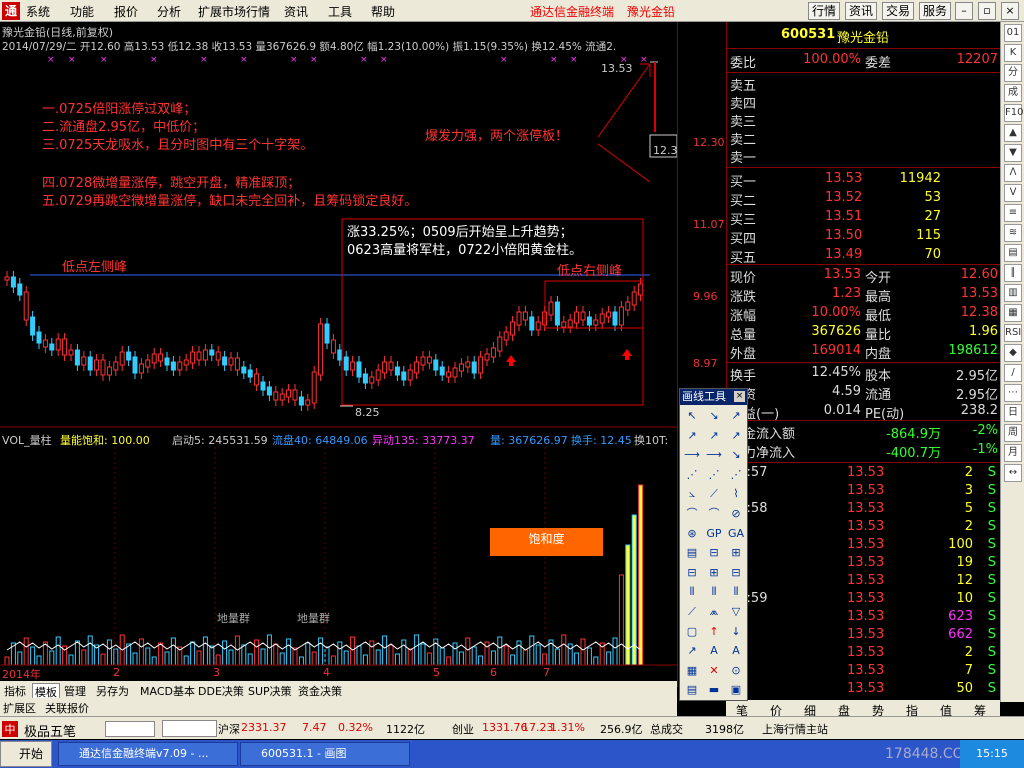 This screenshot has height=768, width=1024. I want to click on indicator-tab: 指标, so click(15, 691).